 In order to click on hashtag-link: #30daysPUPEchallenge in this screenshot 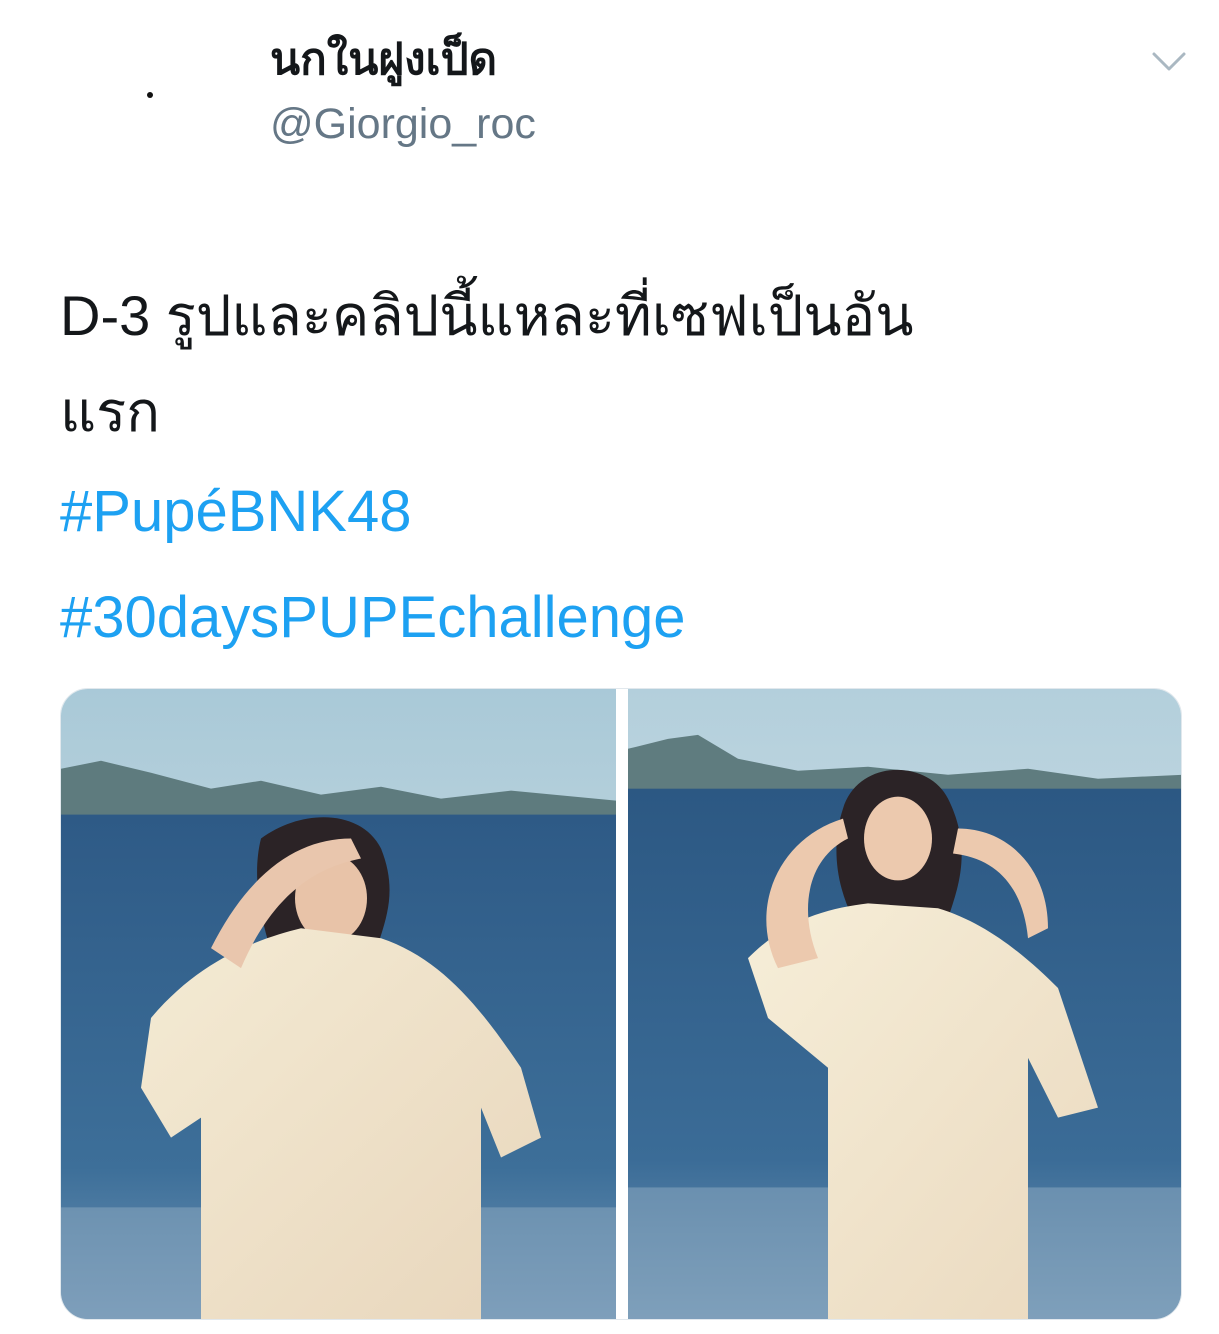, I will do `click(373, 618)`.